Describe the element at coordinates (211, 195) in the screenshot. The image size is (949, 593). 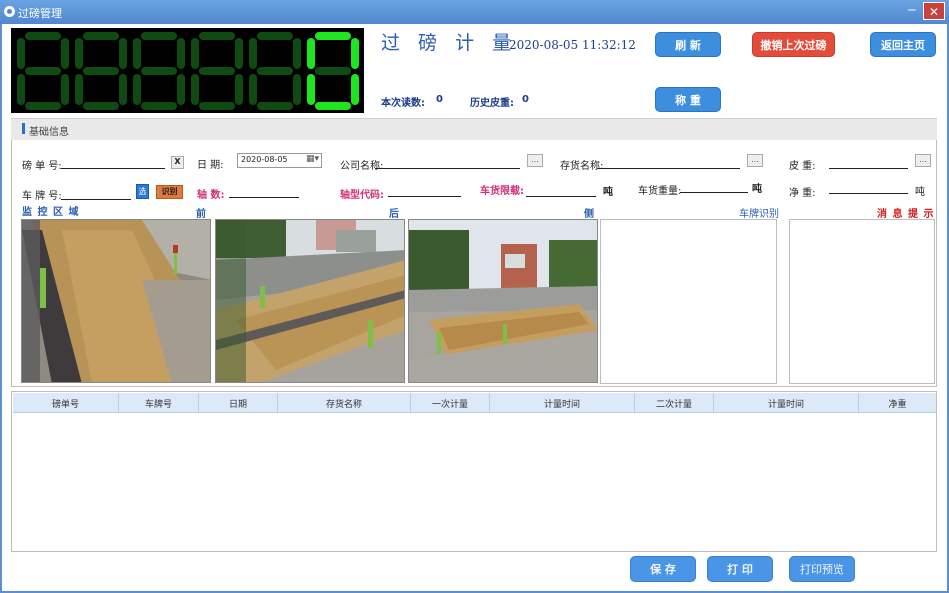
I see `axle-label: 轴 数:` at that location.